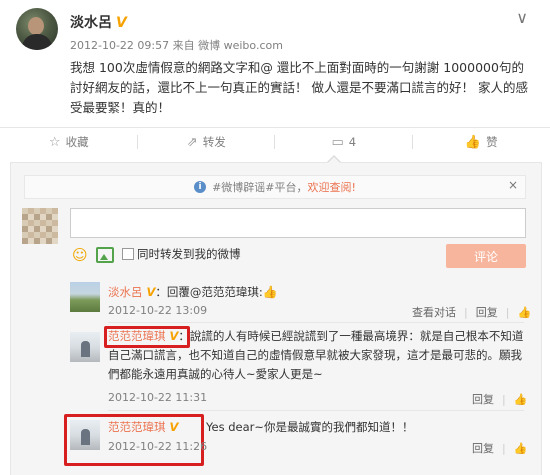 The width and height of the screenshot is (550, 475). Describe the element at coordinates (157, 310) in the screenshot. I see `comment-time: 2012-10-22 13:09` at that location.